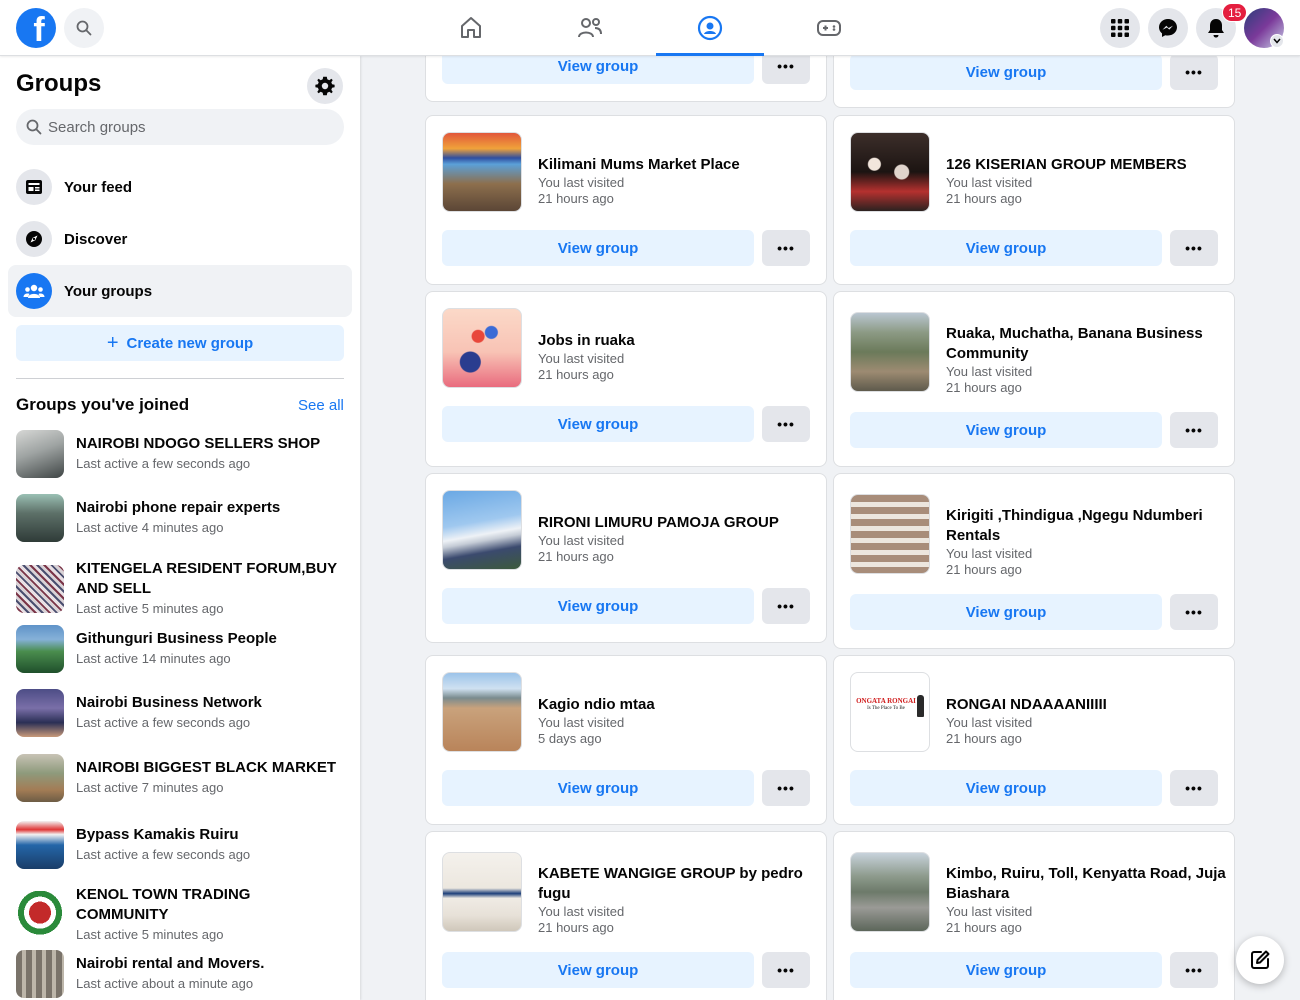 The height and width of the screenshot is (1000, 1300). What do you see at coordinates (1086, 705) in the screenshot?
I see `group-name: RONGAI NDAAAANIIIII` at bounding box center [1086, 705].